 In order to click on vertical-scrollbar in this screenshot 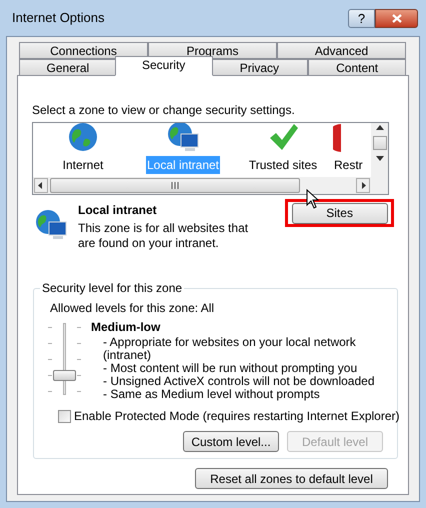, I will do `click(379, 158)`.